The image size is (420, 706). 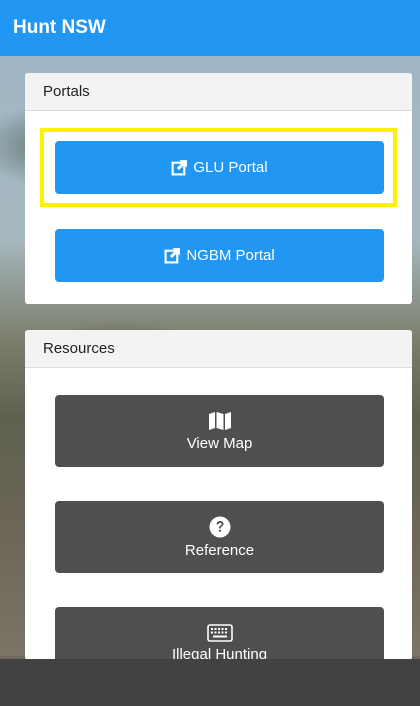 I want to click on glu-portal-button: GLU Portal, so click(x=219, y=167).